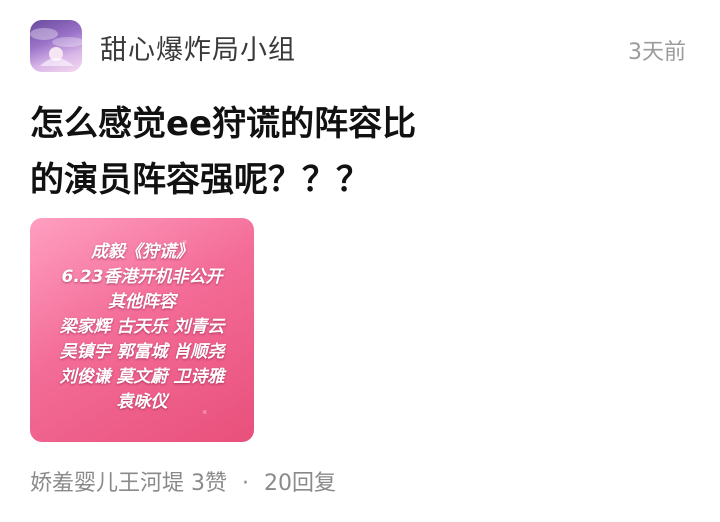 This screenshot has width=720, height=522. What do you see at coordinates (142, 377) in the screenshot?
I see `card-line: 刘俊谦 莫文蔚 卫诗雅` at bounding box center [142, 377].